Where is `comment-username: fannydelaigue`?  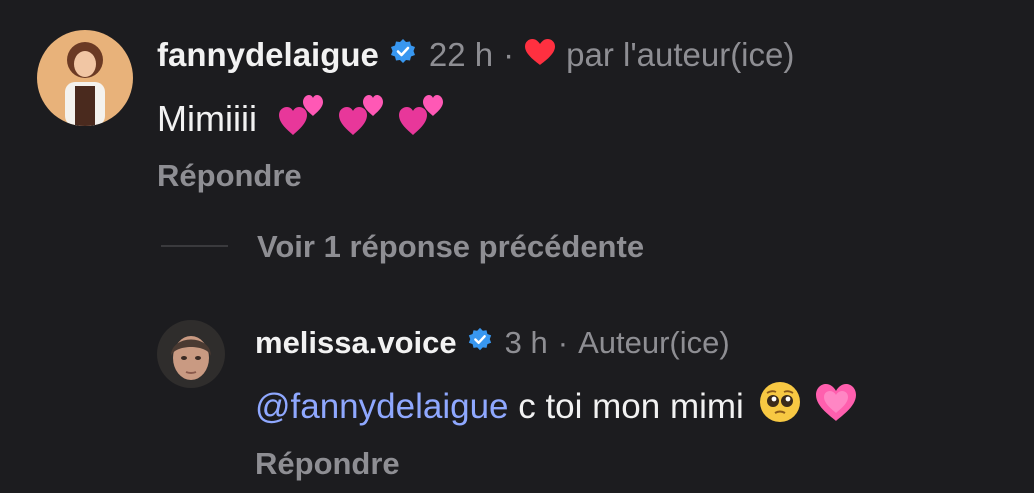 comment-username: fannydelaigue is located at coordinates (268, 55).